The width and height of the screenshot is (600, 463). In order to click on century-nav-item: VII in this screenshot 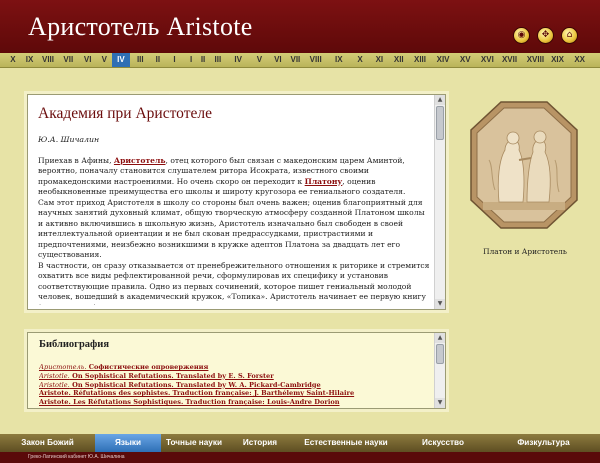, I will do `click(68, 60)`.